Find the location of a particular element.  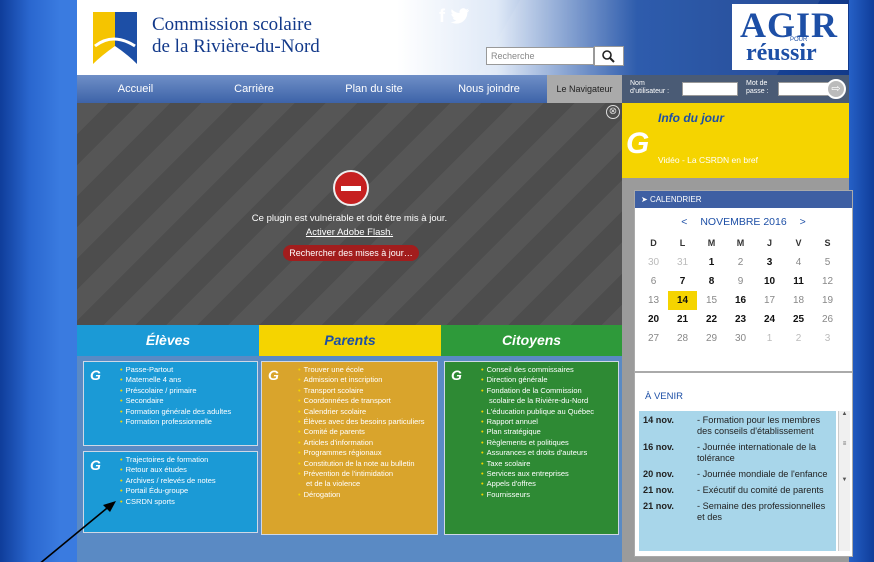

list-item: Services aux entreprises is located at coordinates (546, 474).